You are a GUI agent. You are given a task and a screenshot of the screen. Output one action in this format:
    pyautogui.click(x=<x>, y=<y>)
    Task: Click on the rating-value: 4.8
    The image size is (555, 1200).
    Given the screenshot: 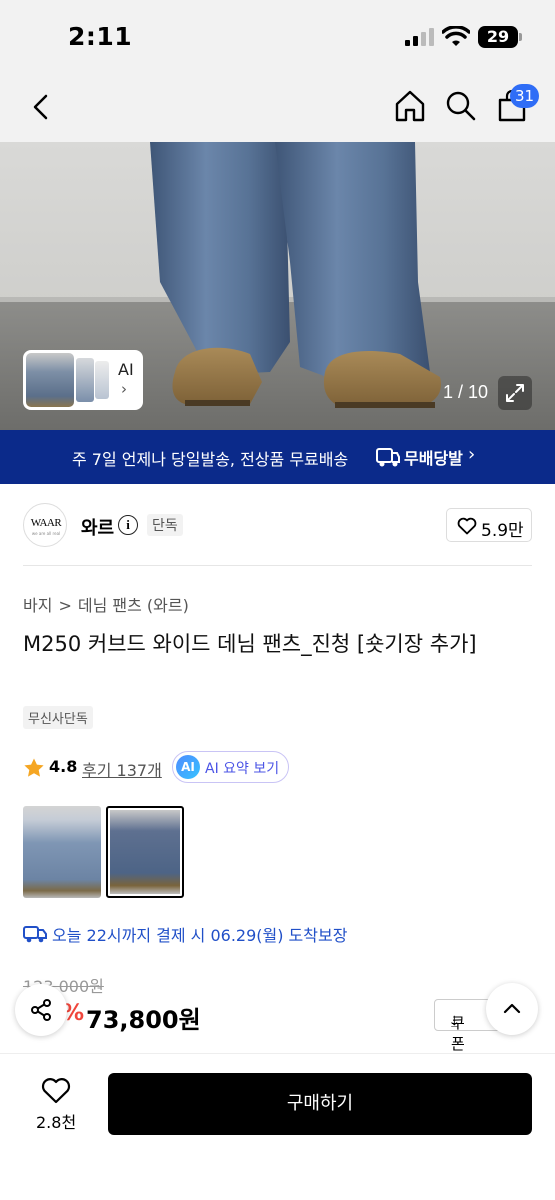 What is the action you would take?
    pyautogui.click(x=63, y=766)
    